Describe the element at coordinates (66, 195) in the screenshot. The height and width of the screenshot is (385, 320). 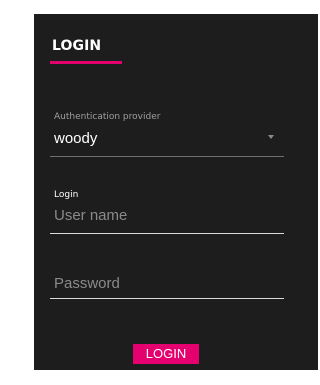
I see `login-label: Login` at that location.